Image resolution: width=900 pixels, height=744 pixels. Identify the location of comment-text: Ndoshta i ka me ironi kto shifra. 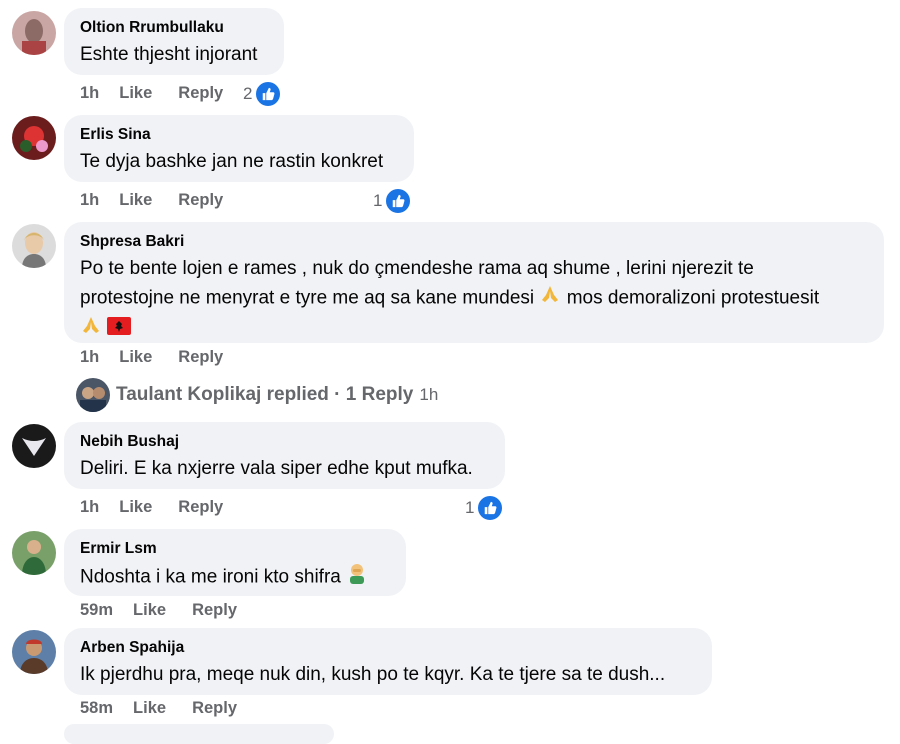
(235, 577).